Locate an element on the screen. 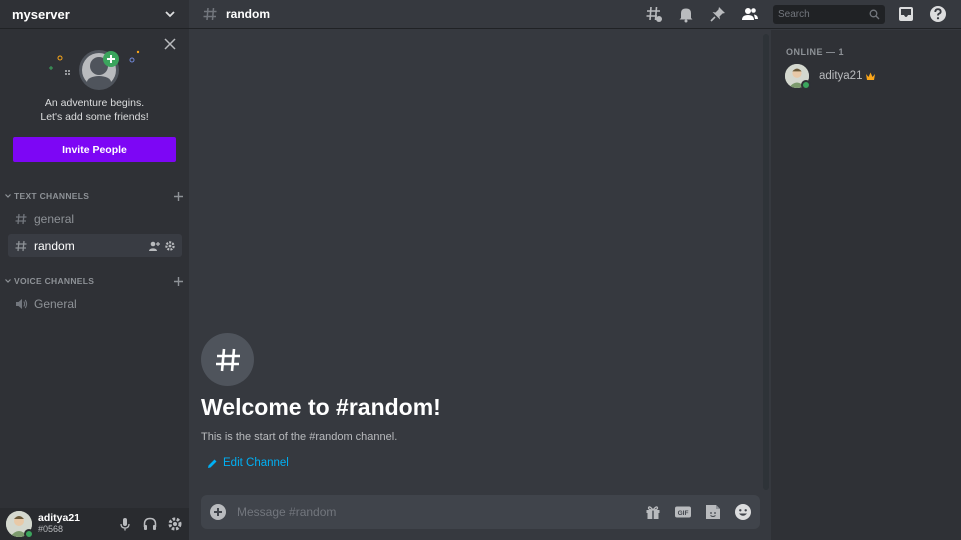 The width and height of the screenshot is (961, 540). channel-hash-badge is located at coordinates (227, 359).